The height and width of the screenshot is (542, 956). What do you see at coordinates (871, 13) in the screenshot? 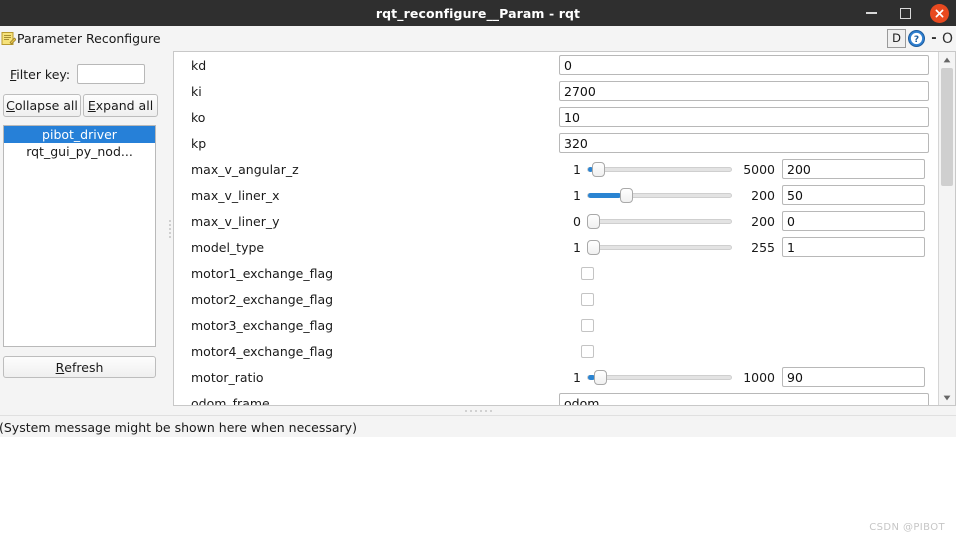
I see `minimize-icon` at bounding box center [871, 13].